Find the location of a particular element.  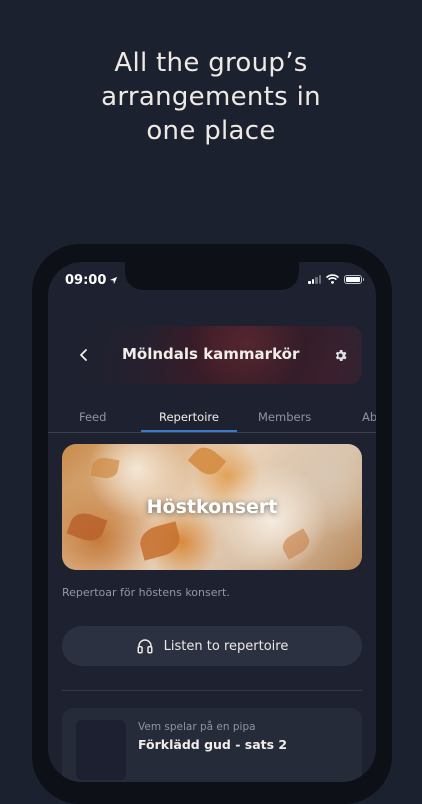

song-subtitle: Vem spelar på en pipa is located at coordinates (197, 727).